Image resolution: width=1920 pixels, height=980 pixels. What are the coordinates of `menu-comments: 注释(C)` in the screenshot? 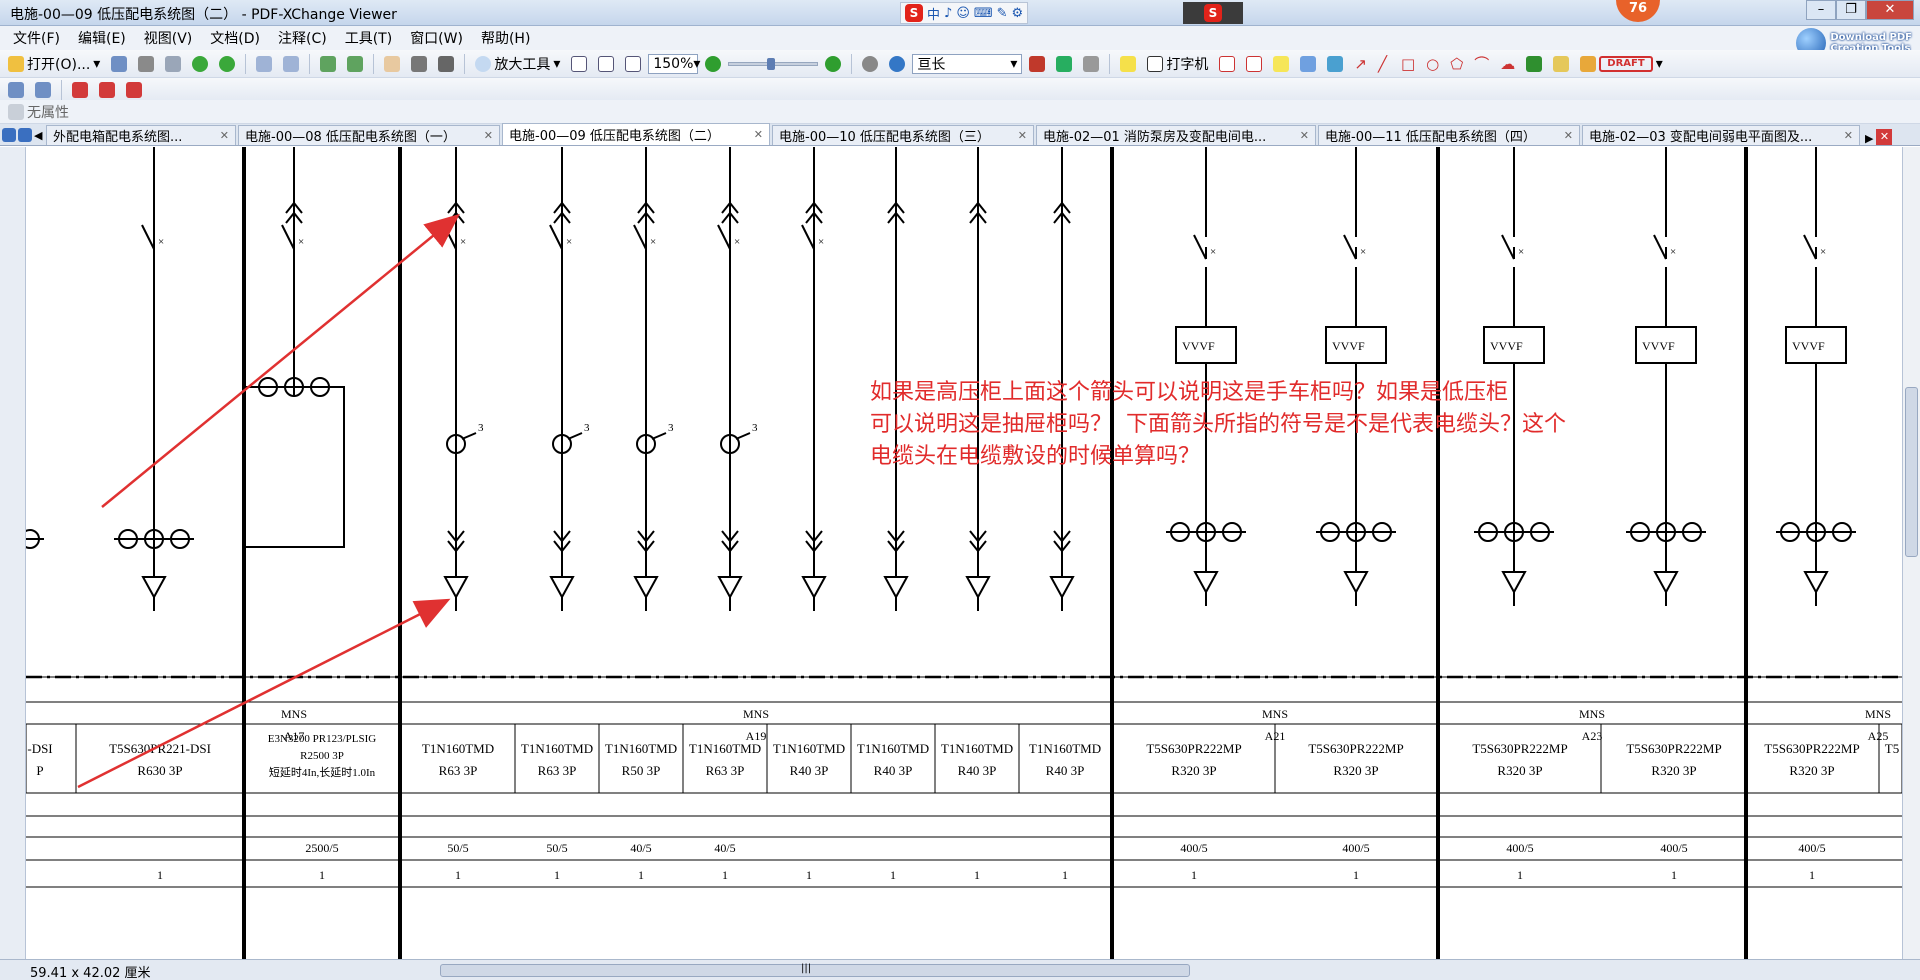 It's located at (302, 38).